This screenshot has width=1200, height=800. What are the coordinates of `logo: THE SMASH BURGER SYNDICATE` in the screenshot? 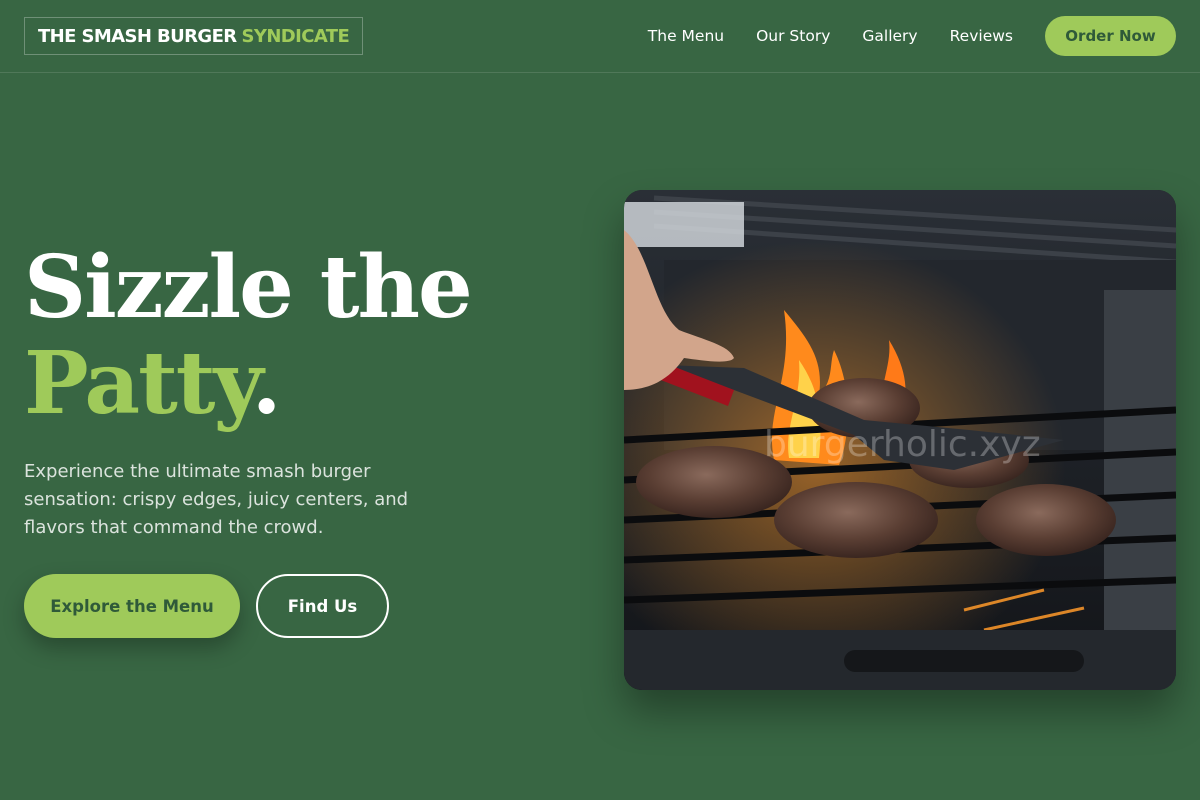 It's located at (194, 36).